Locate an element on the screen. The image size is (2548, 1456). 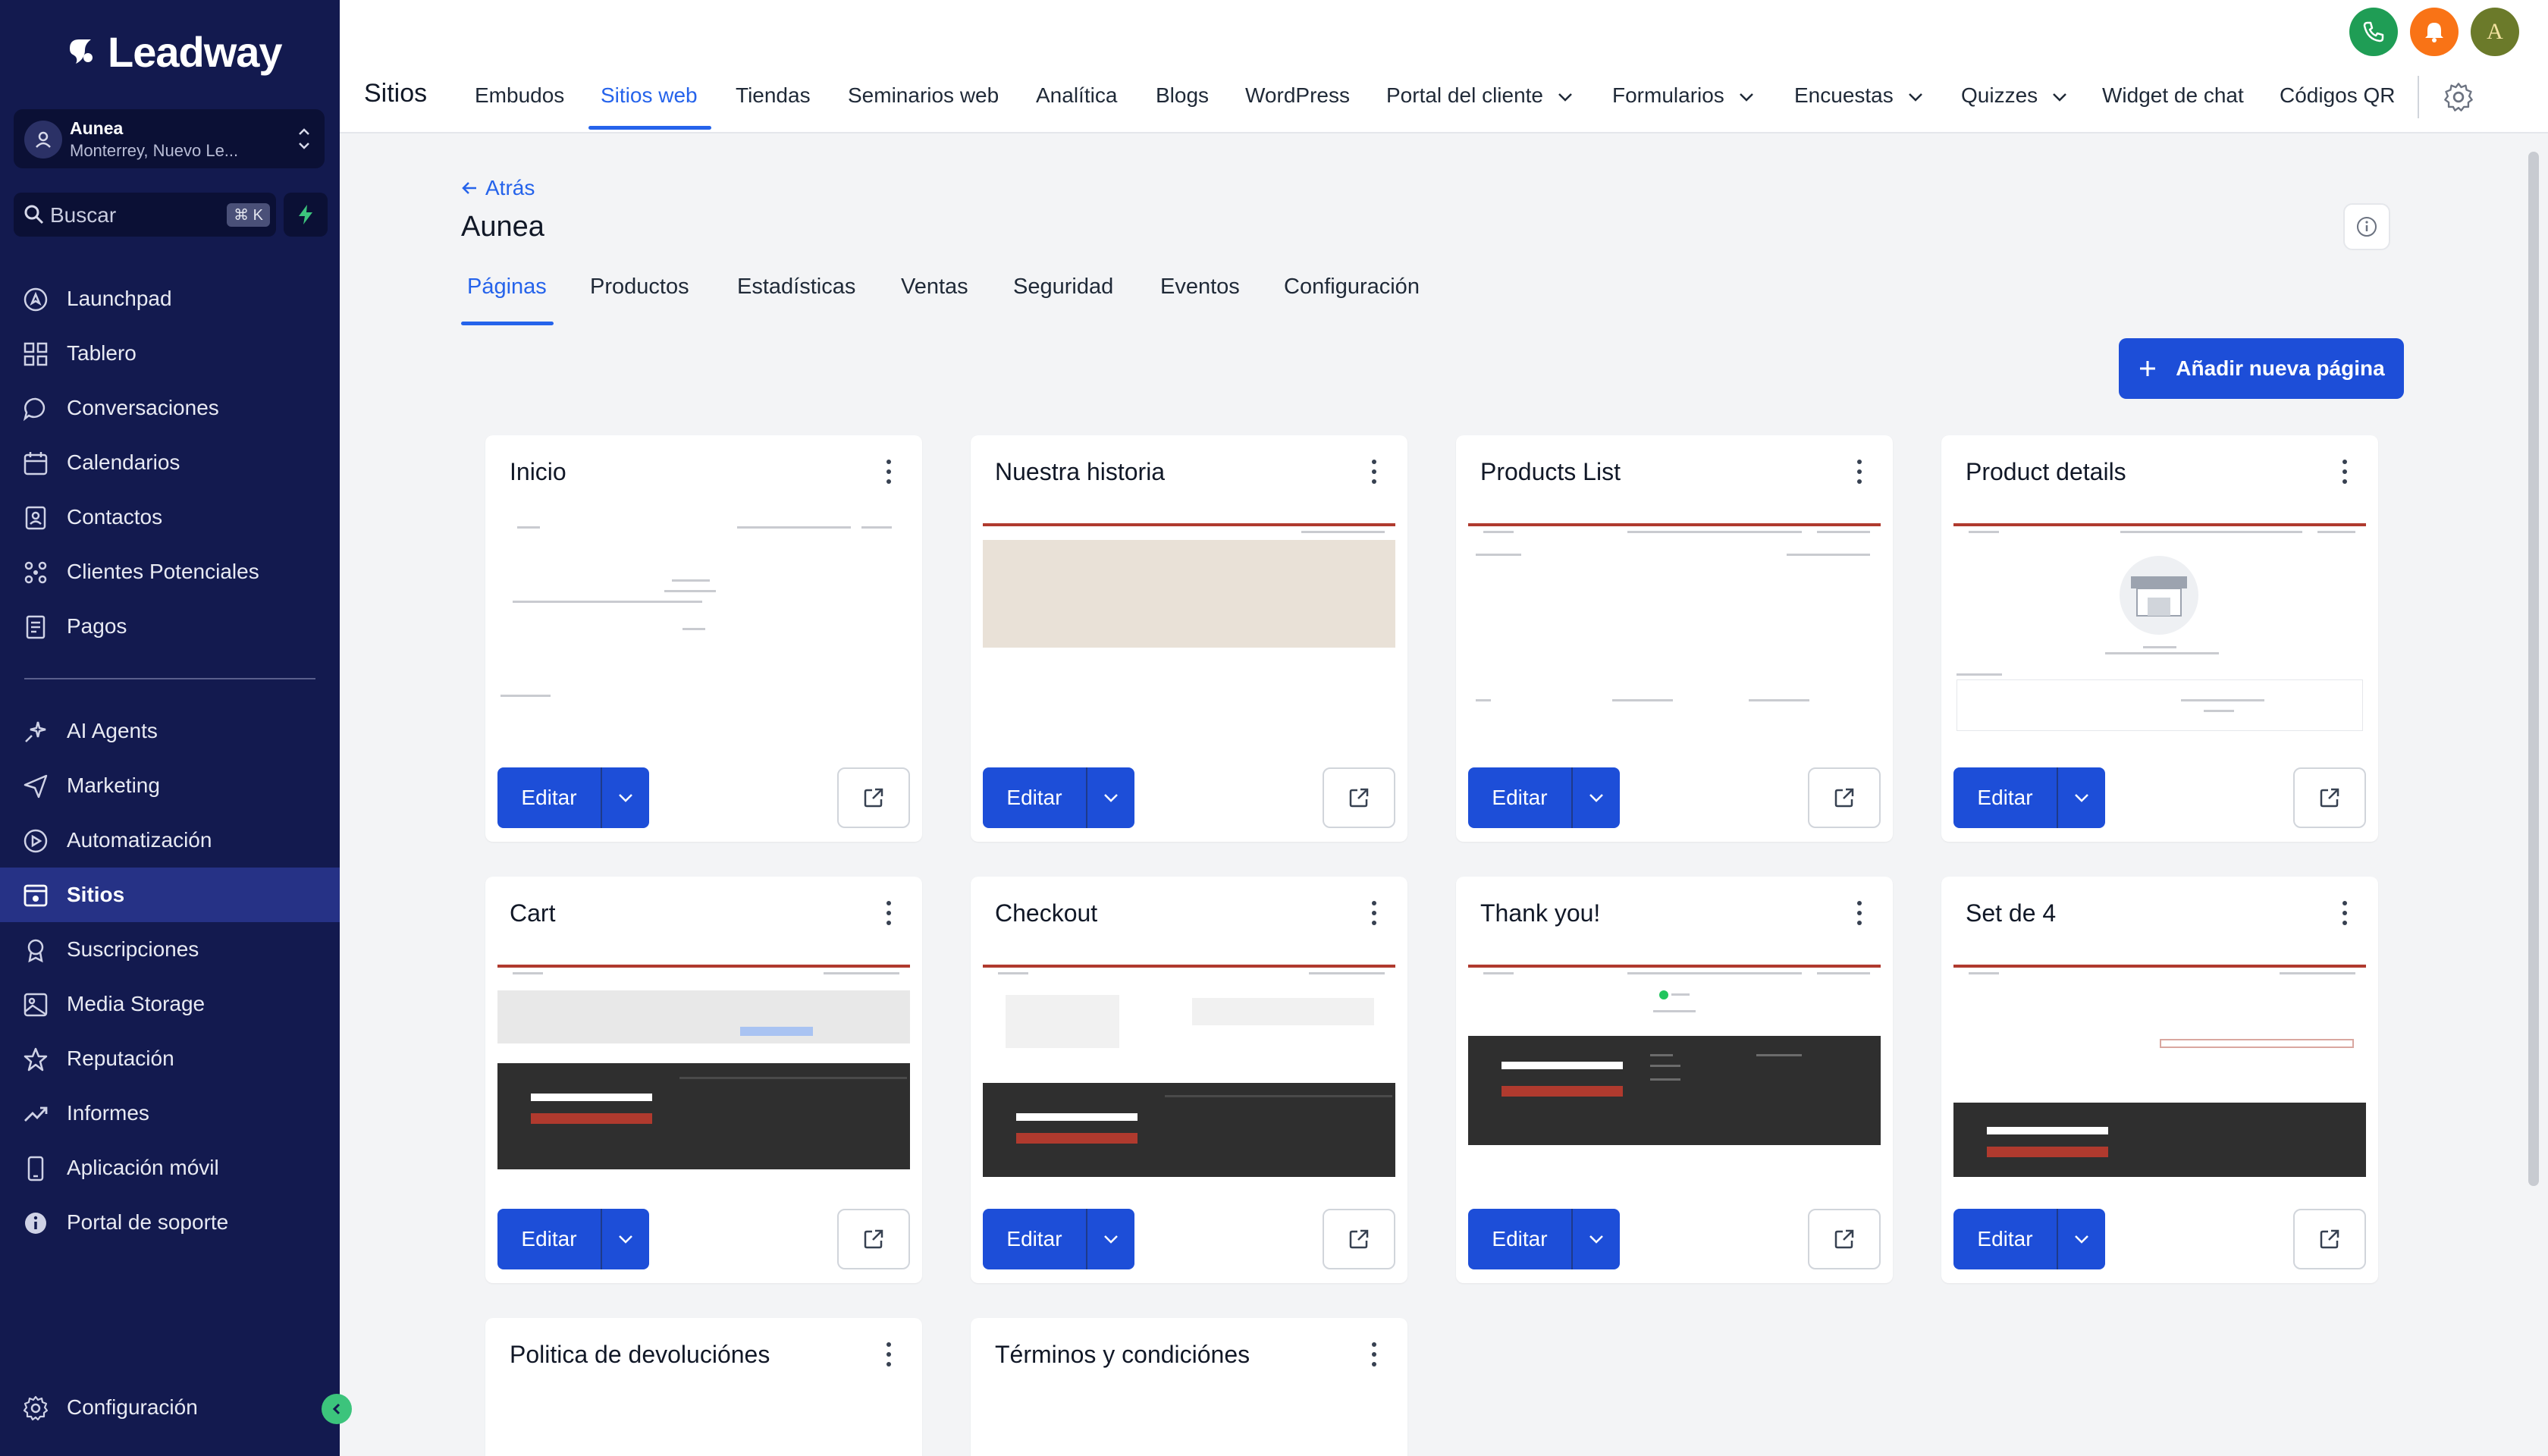
sidebar-item-calendarios: Calendarios is located at coordinates (170, 462).